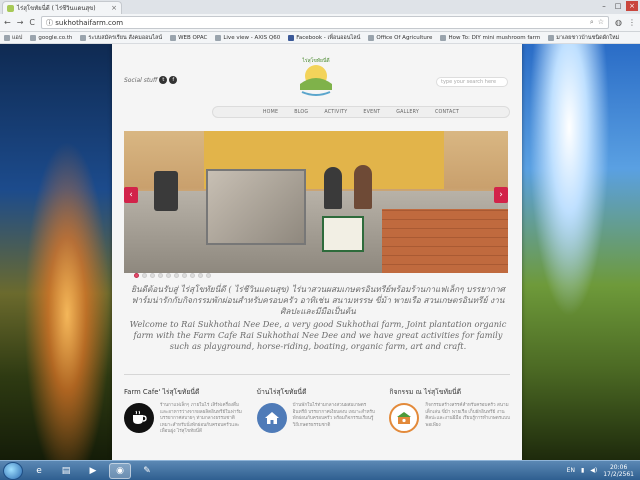  What do you see at coordinates (184, 391) in the screenshot?
I see `feature-title: Farm Cafe' ไร่สุโขทัยนี่ดี` at bounding box center [184, 391].